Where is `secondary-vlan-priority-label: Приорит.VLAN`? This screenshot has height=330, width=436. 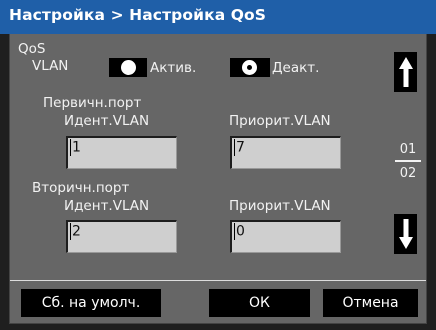 secondary-vlan-priority-label: Приорит.VLAN is located at coordinates (280, 206).